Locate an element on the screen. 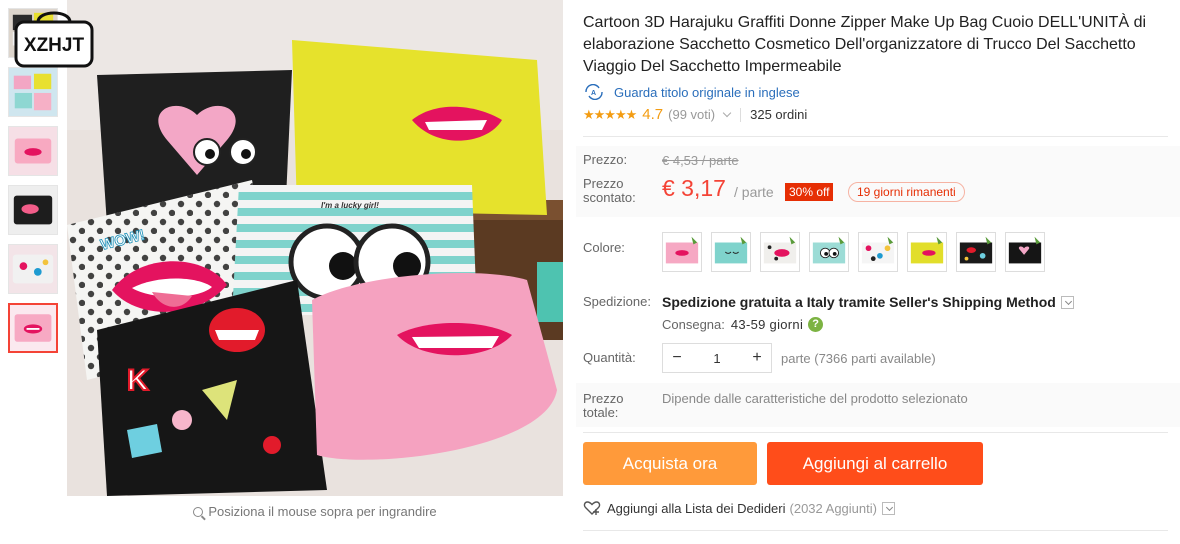 Image resolution: width=1180 pixels, height=544 pixels. total-label-2: totale: is located at coordinates (601, 412).